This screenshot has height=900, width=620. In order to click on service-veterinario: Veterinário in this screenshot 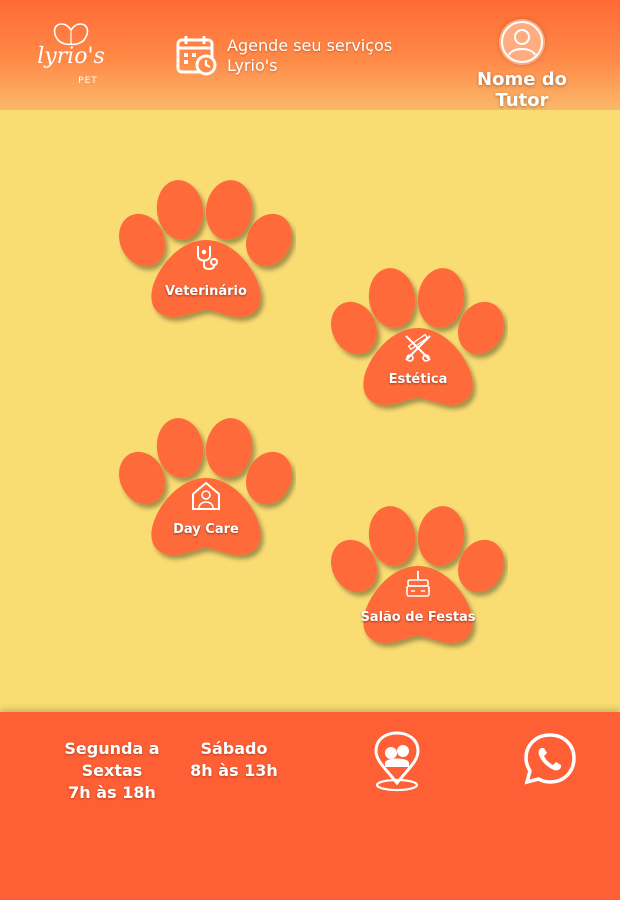, I will do `click(206, 253)`.